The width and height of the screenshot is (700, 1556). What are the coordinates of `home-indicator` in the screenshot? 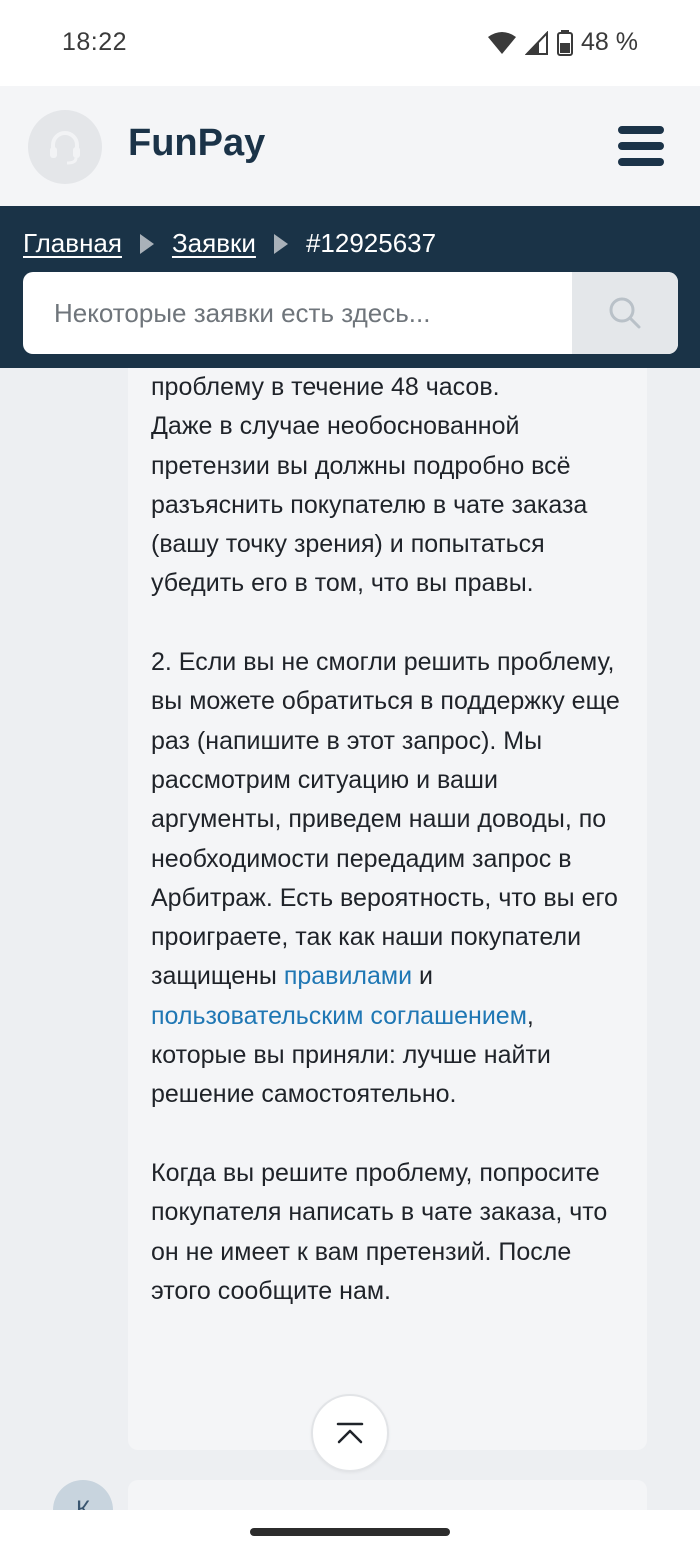 It's located at (350, 1532).